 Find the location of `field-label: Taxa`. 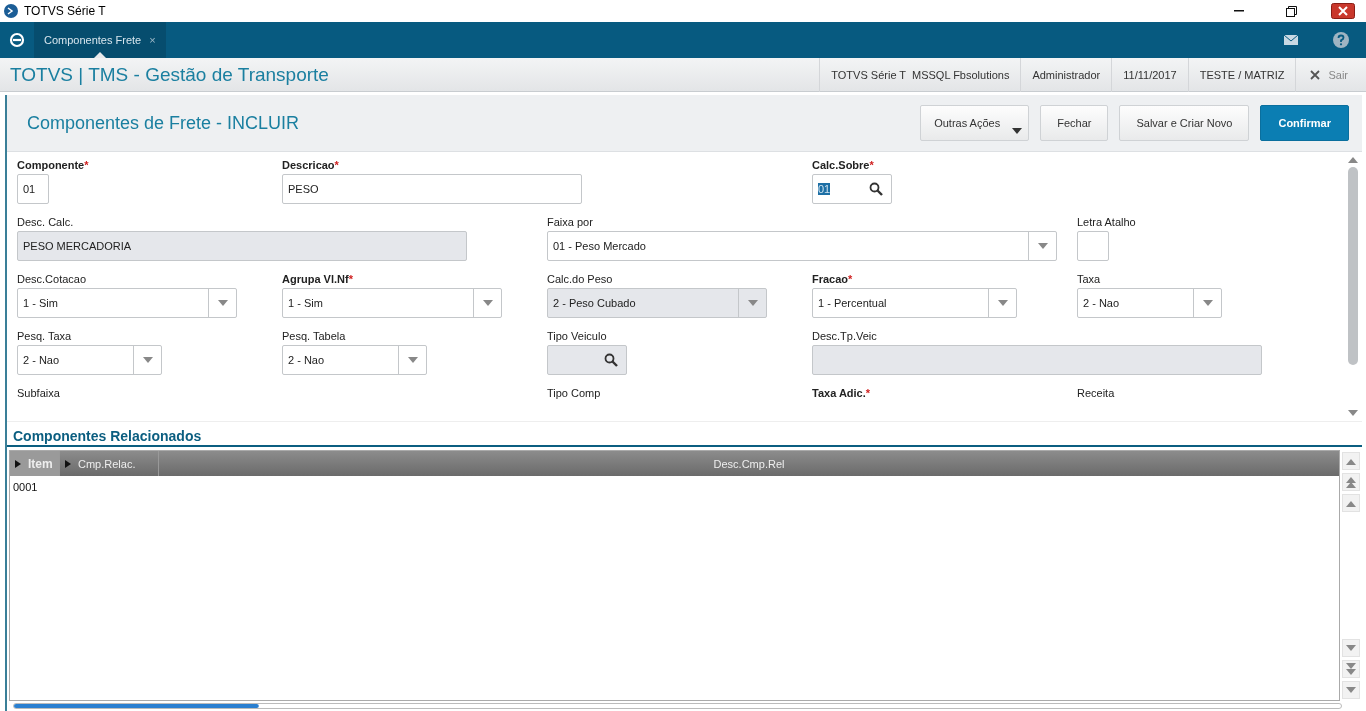

field-label: Taxa is located at coordinates (1089, 279).